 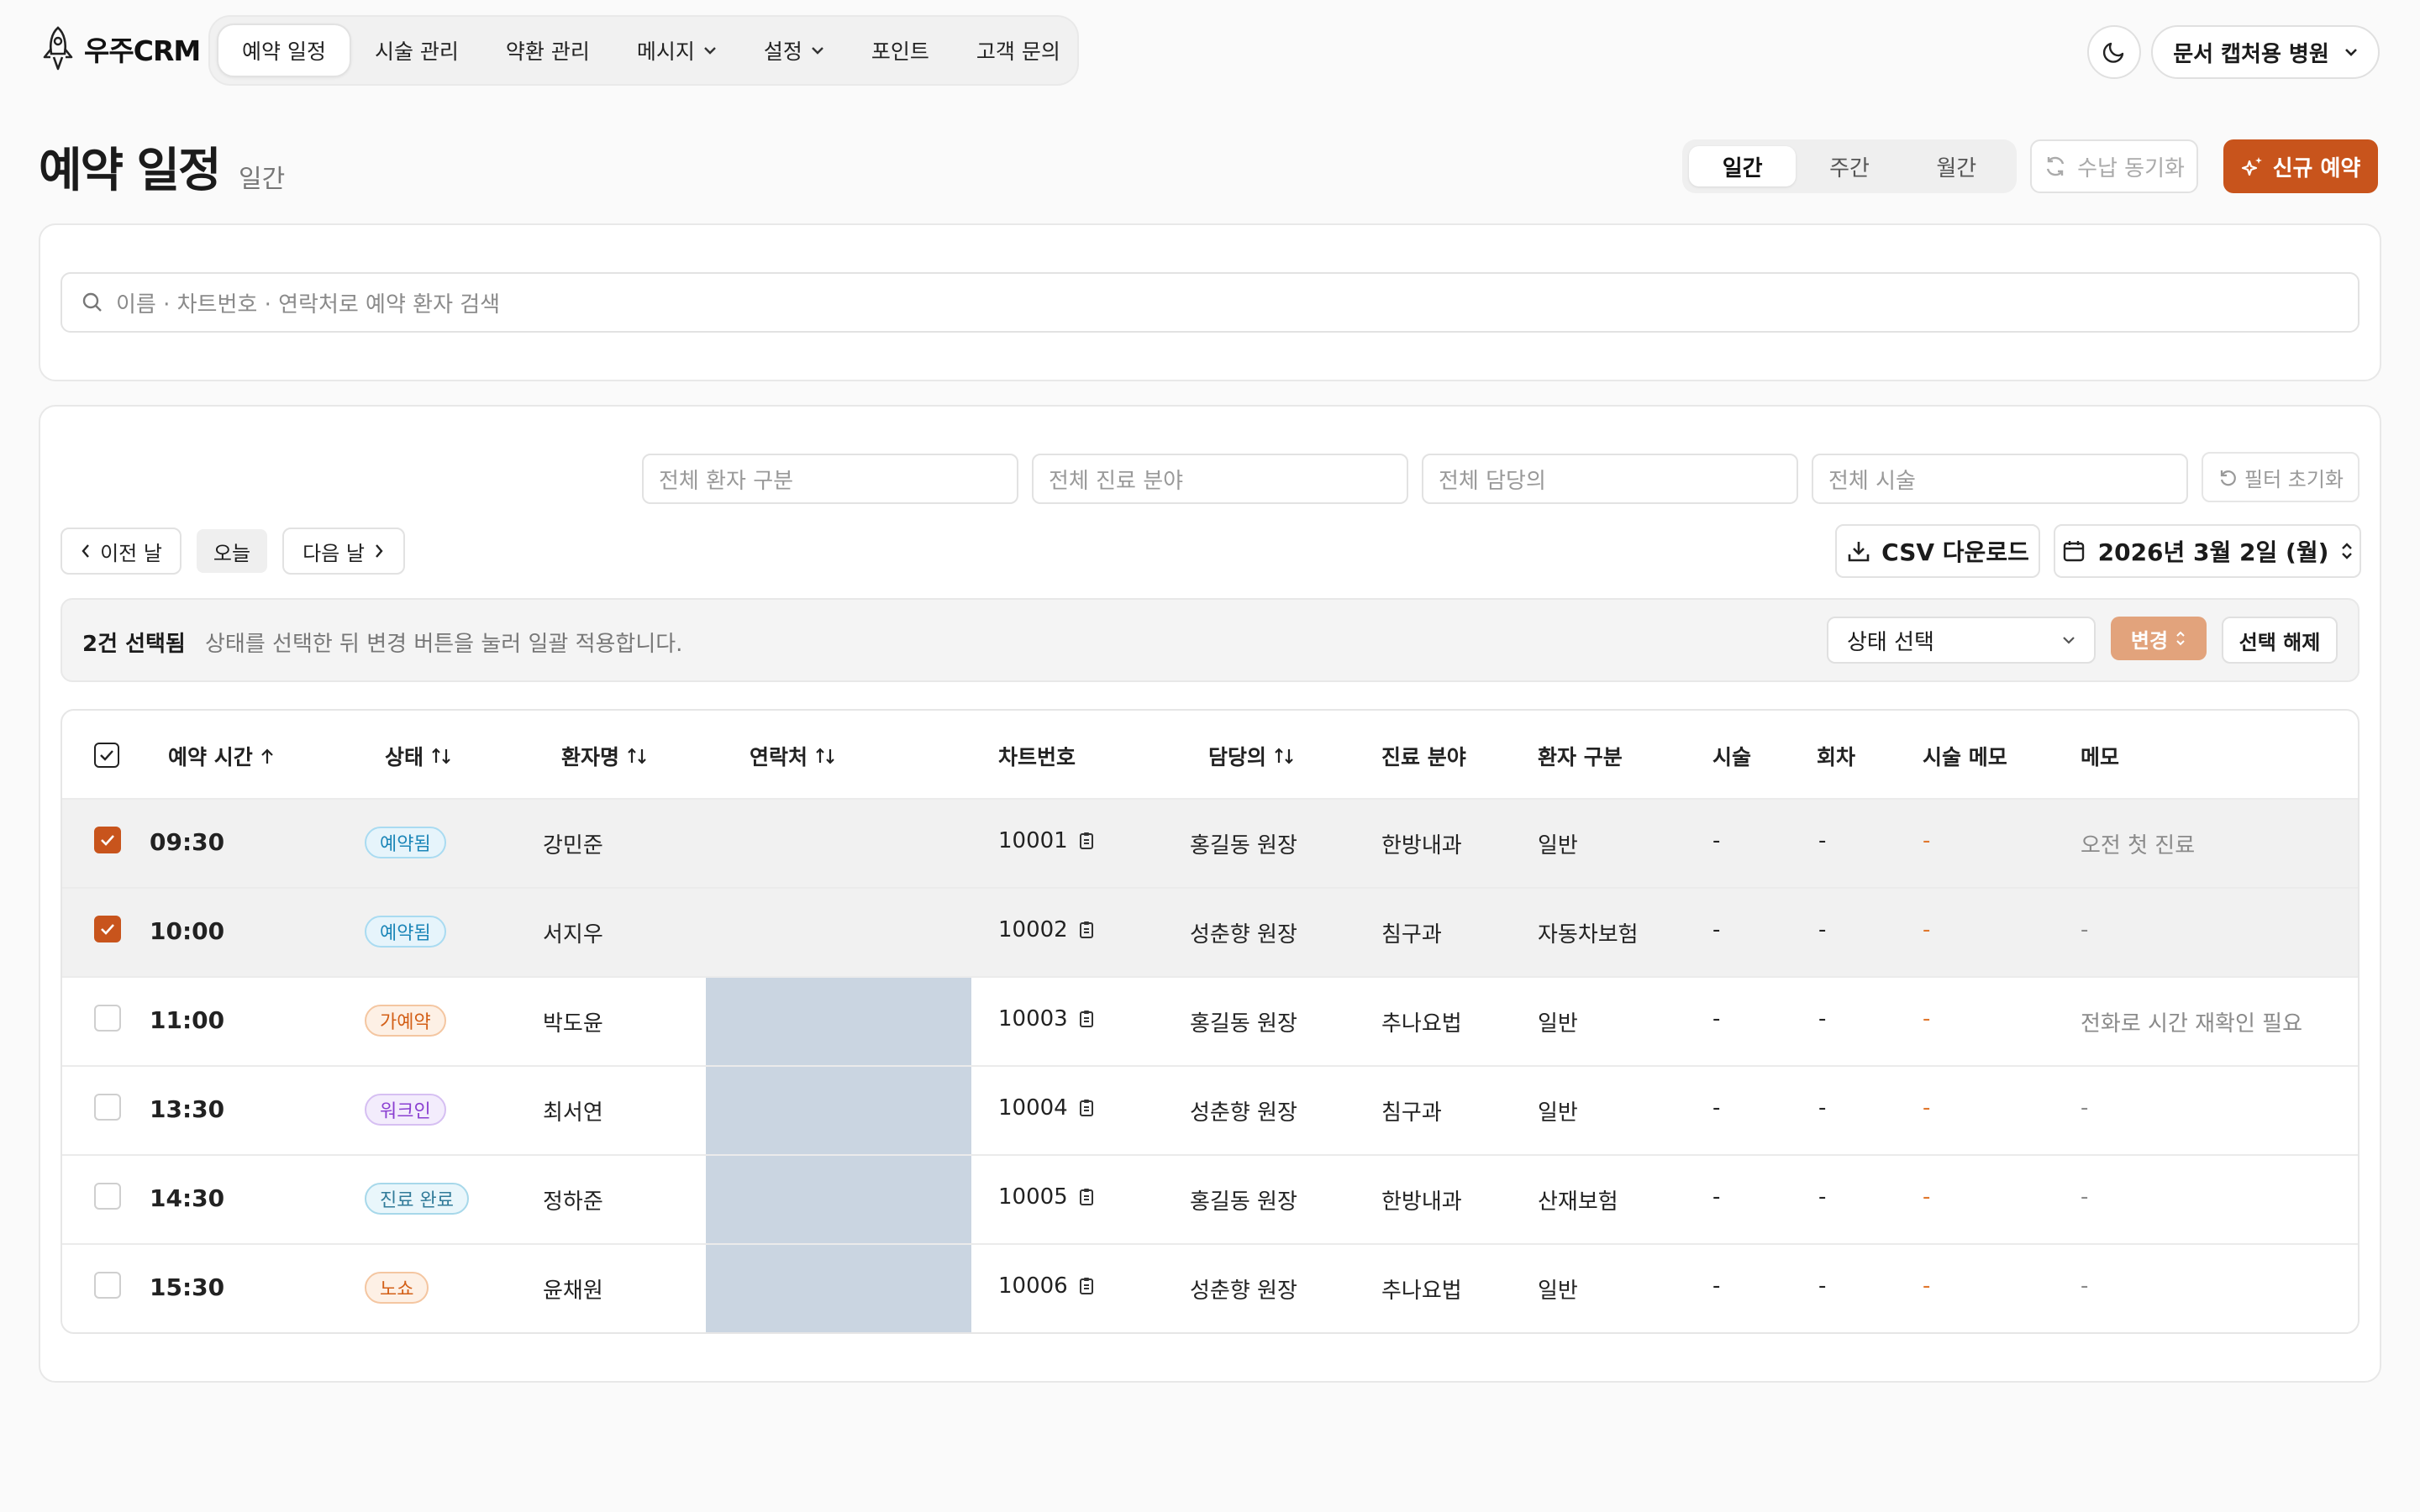 What do you see at coordinates (2000, 479) in the screenshot?
I see `filter-procedure: 전체 시술` at bounding box center [2000, 479].